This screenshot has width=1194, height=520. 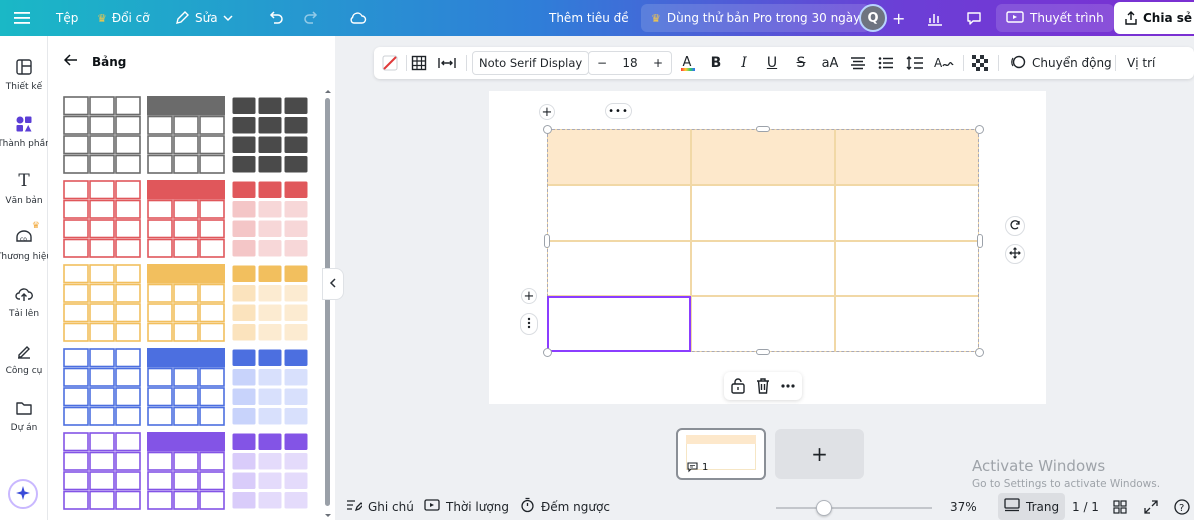 What do you see at coordinates (854, 508) in the screenshot?
I see `zoom-slider` at bounding box center [854, 508].